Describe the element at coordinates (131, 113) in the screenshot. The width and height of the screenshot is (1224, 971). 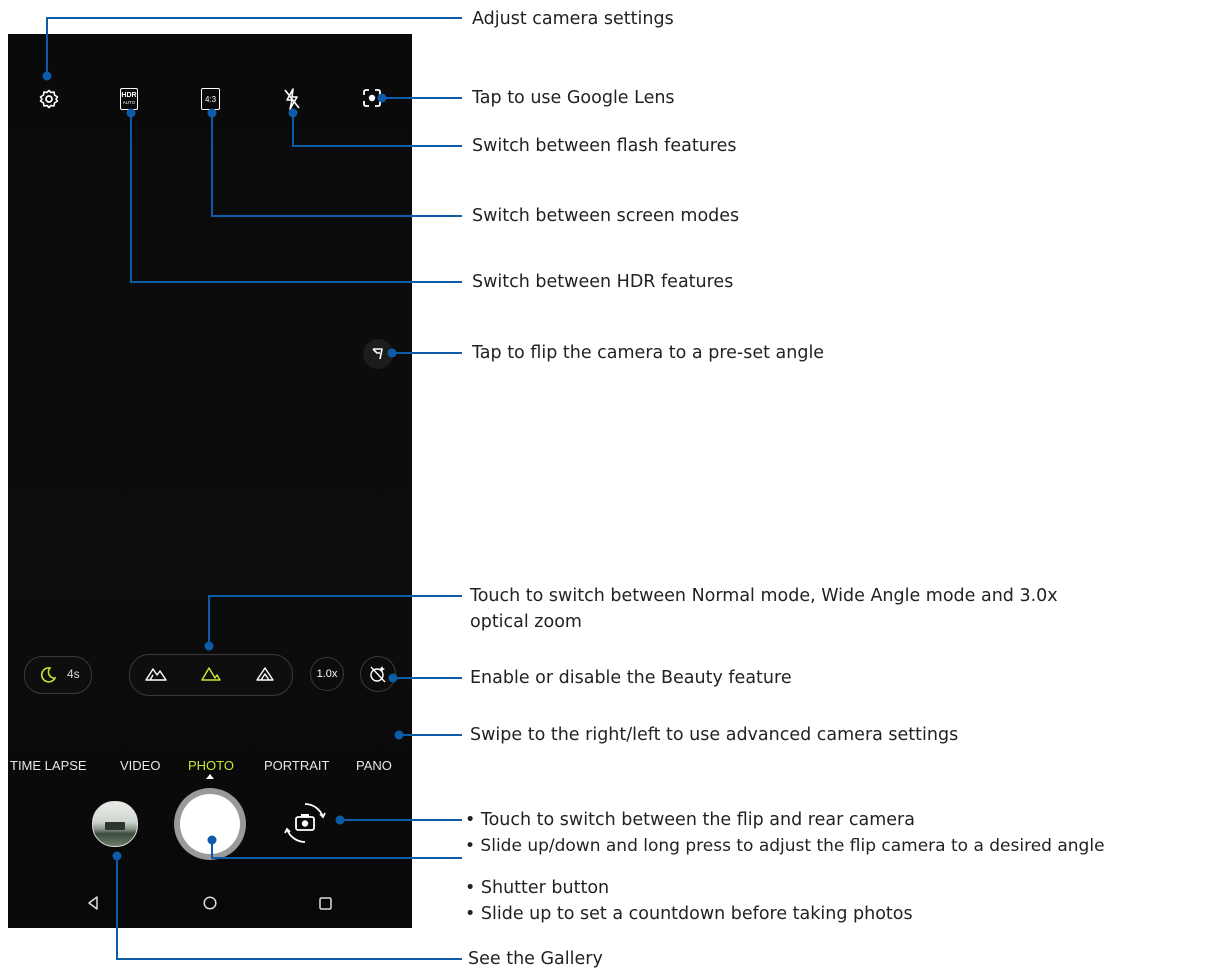
I see `callout-dot-hdr` at that location.